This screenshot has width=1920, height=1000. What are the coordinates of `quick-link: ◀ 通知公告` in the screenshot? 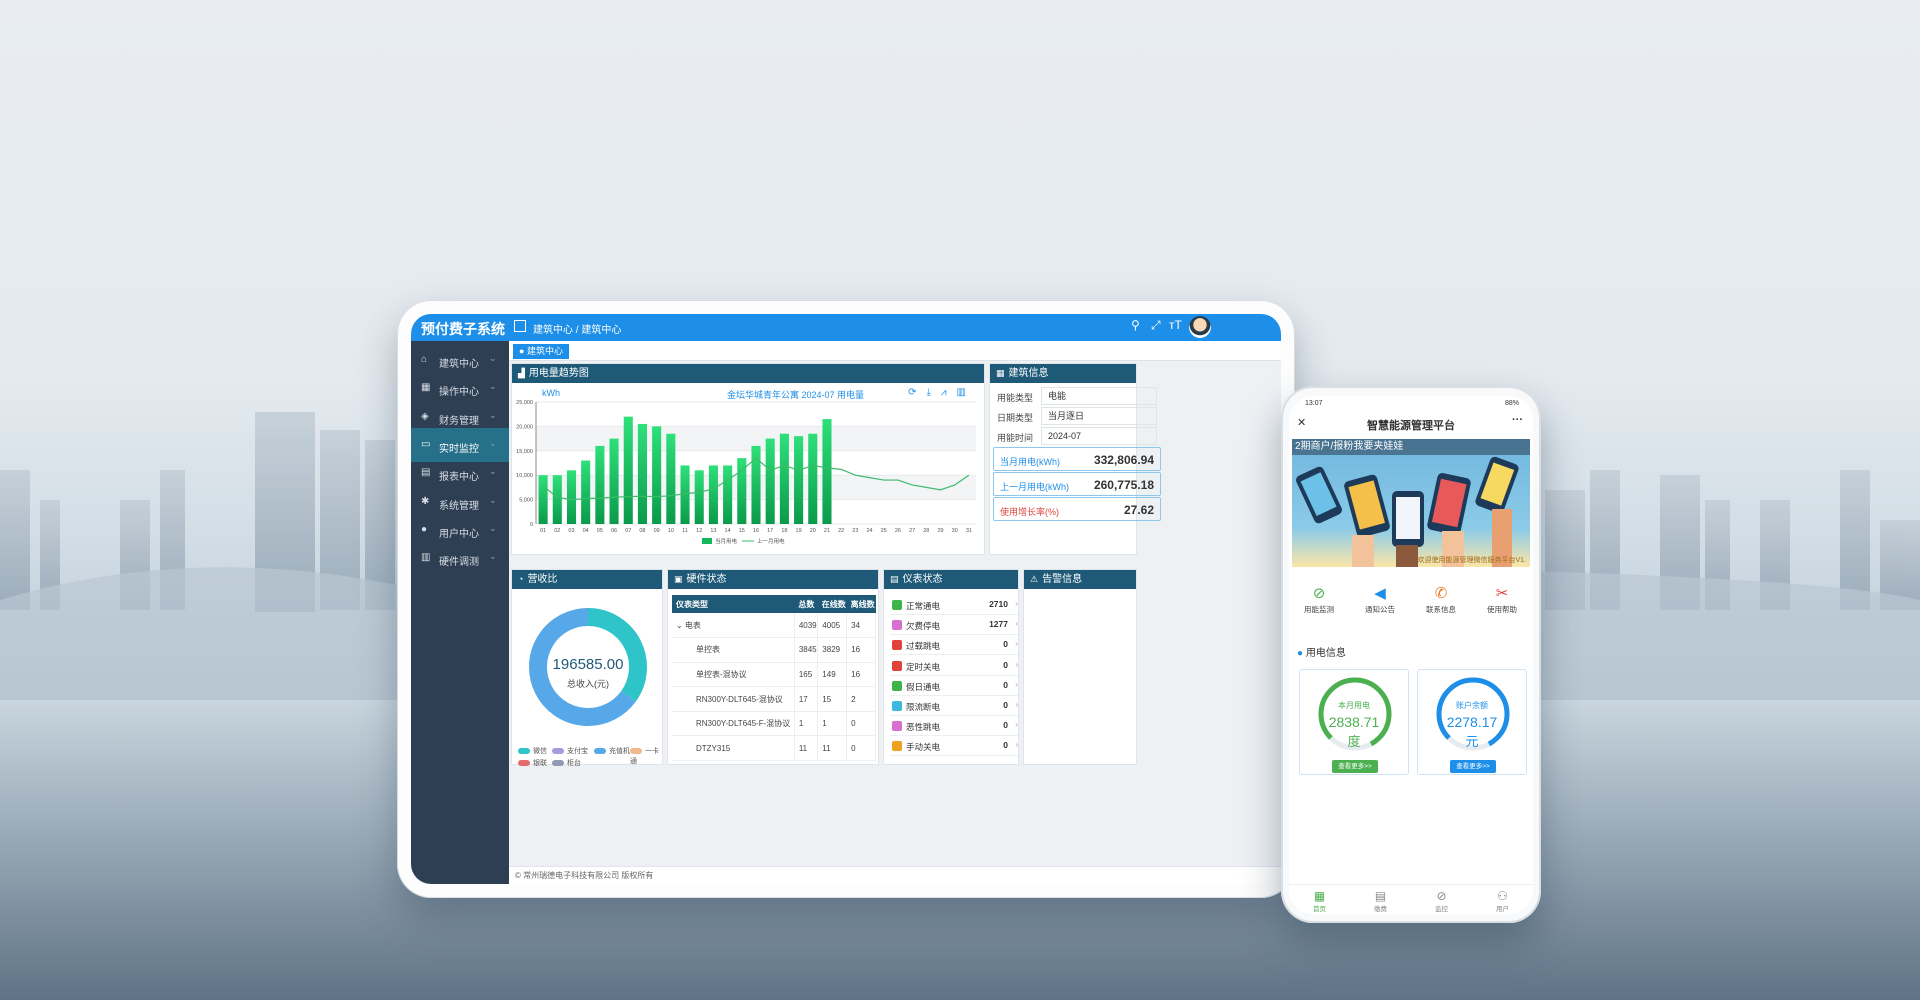 It's located at (1380, 599).